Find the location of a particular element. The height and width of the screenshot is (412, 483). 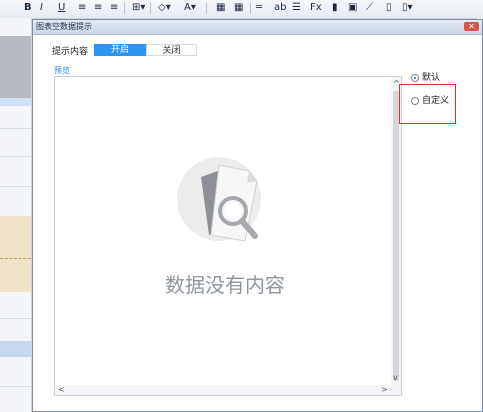

image-icon: ▣ is located at coordinates (352, 8).